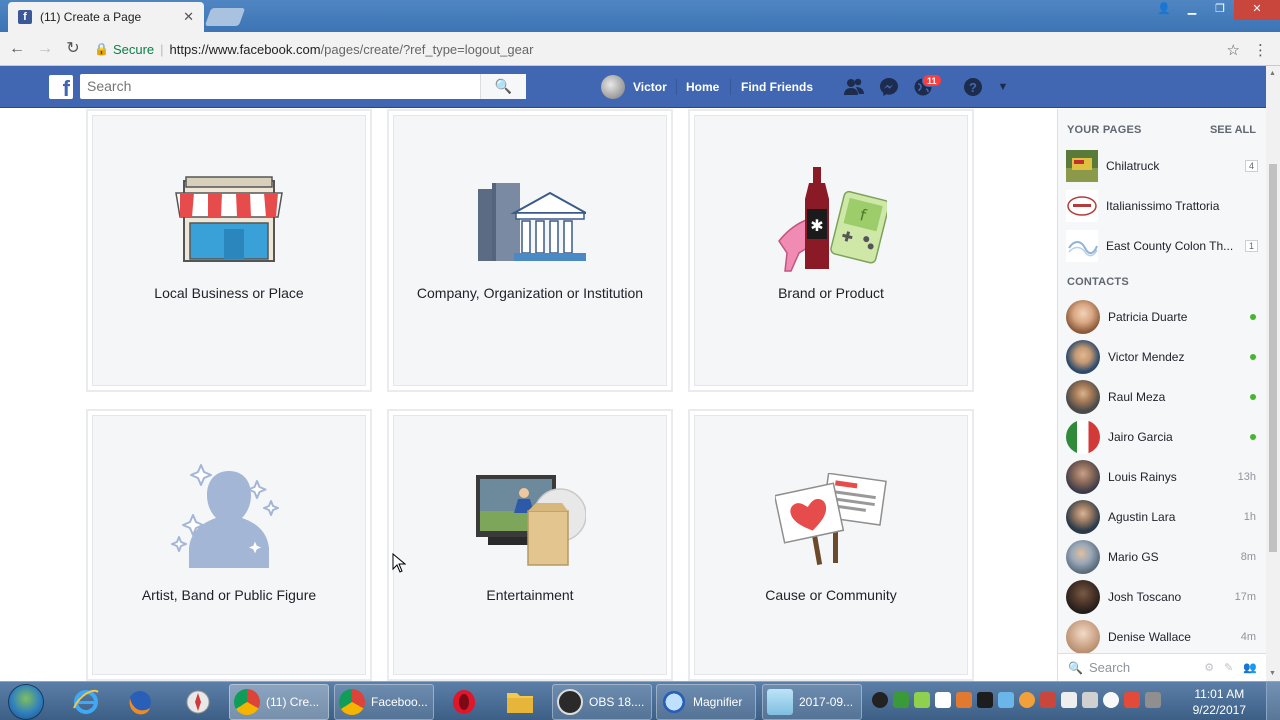  I want to click on display-tray-icon, so click(985, 700).